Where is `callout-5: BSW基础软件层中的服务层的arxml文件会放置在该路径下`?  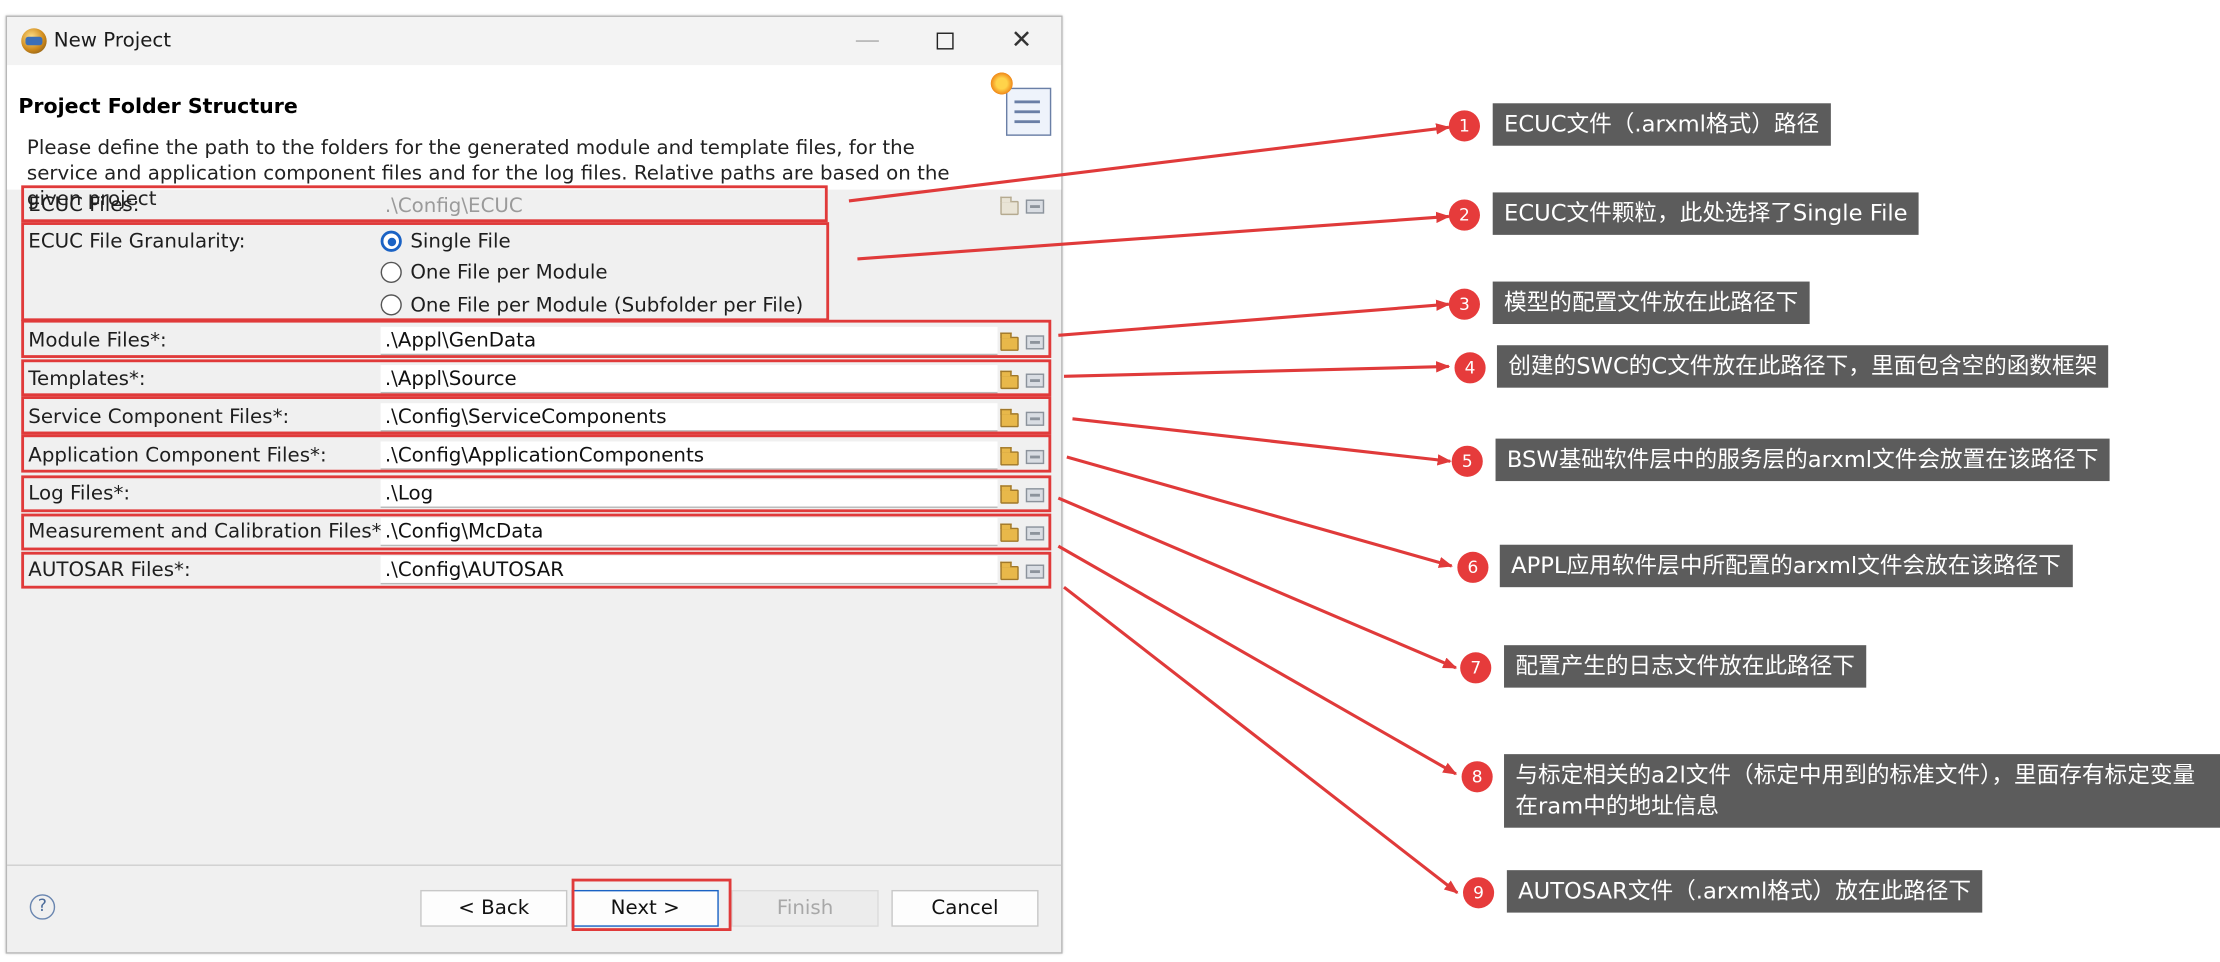 callout-5: BSW基础软件层中的服务层的arxml文件会放置在该路径下 is located at coordinates (1802, 460).